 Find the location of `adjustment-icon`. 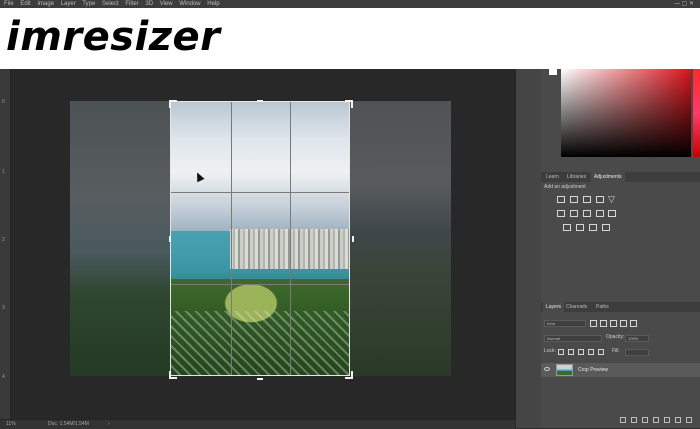

adjustment-icon is located at coordinates (656, 420).